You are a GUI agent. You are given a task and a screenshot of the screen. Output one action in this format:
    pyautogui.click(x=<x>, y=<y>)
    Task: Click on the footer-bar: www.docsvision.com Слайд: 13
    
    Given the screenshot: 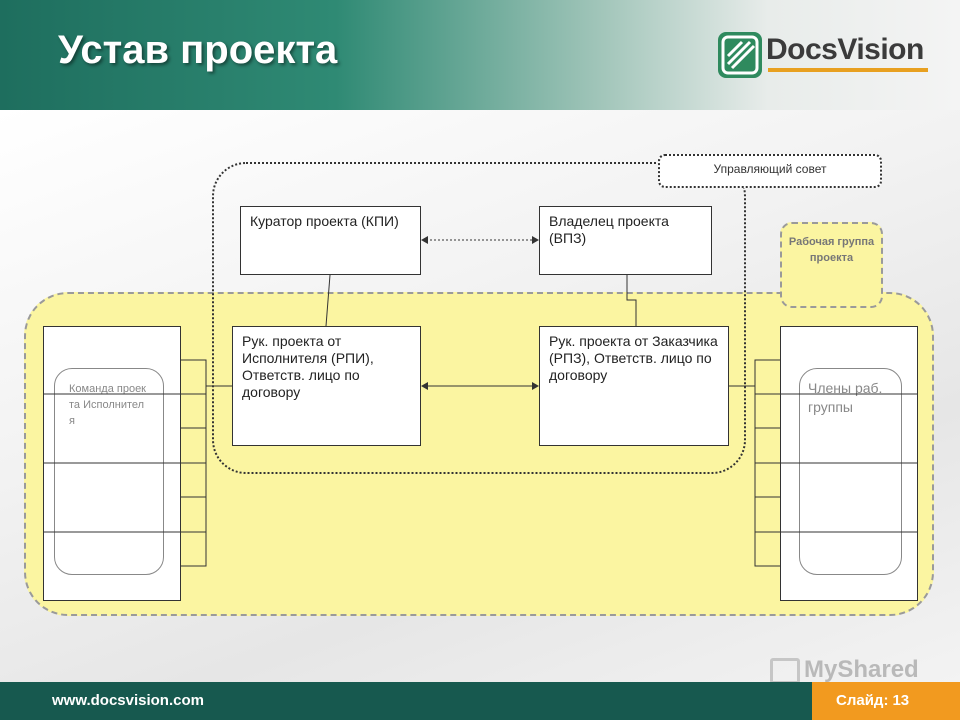 What is the action you would take?
    pyautogui.click(x=480, y=701)
    